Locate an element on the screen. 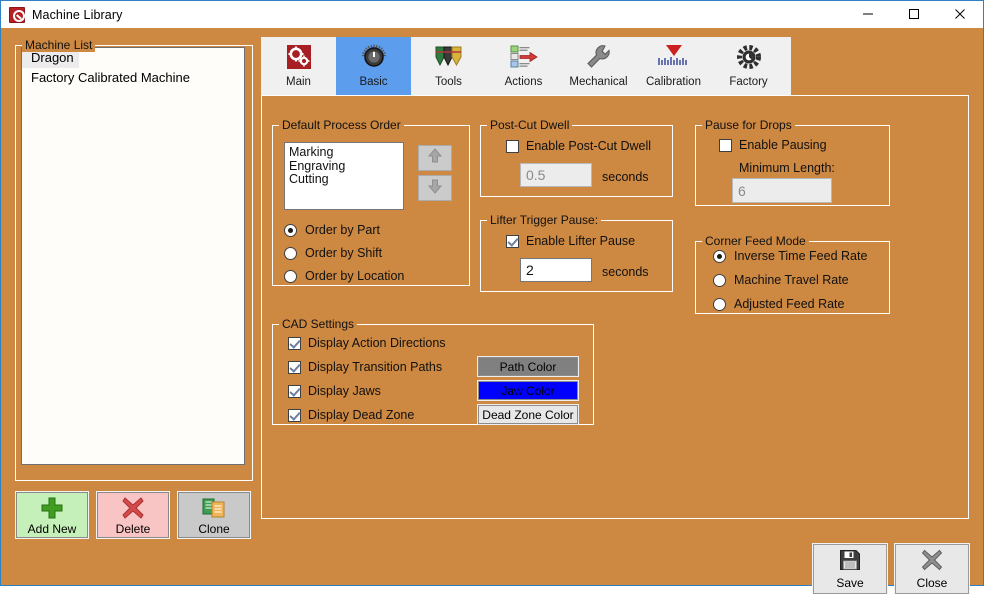  move-down-button is located at coordinates (435, 188).